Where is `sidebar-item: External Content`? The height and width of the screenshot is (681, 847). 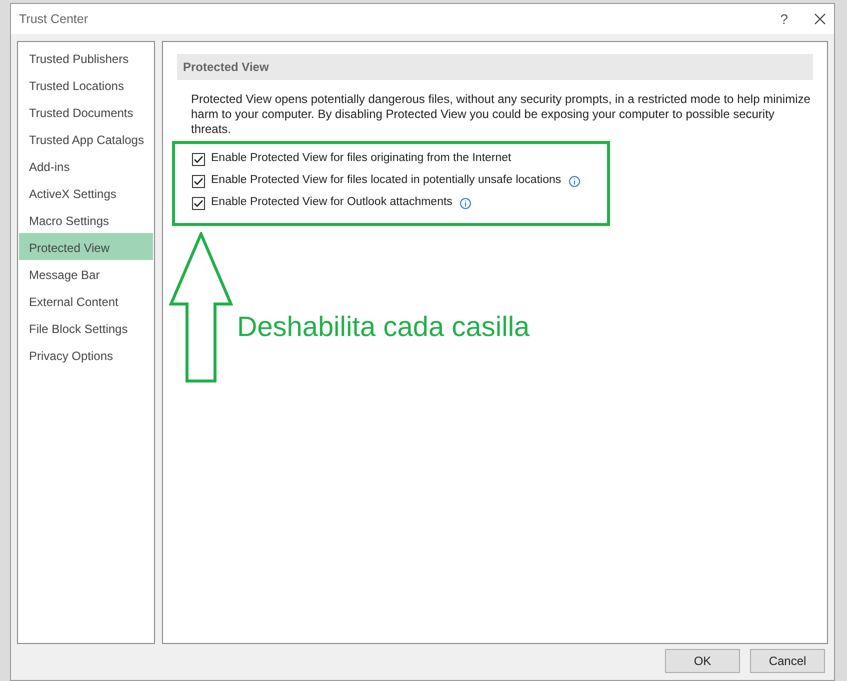 sidebar-item: External Content is located at coordinates (86, 300).